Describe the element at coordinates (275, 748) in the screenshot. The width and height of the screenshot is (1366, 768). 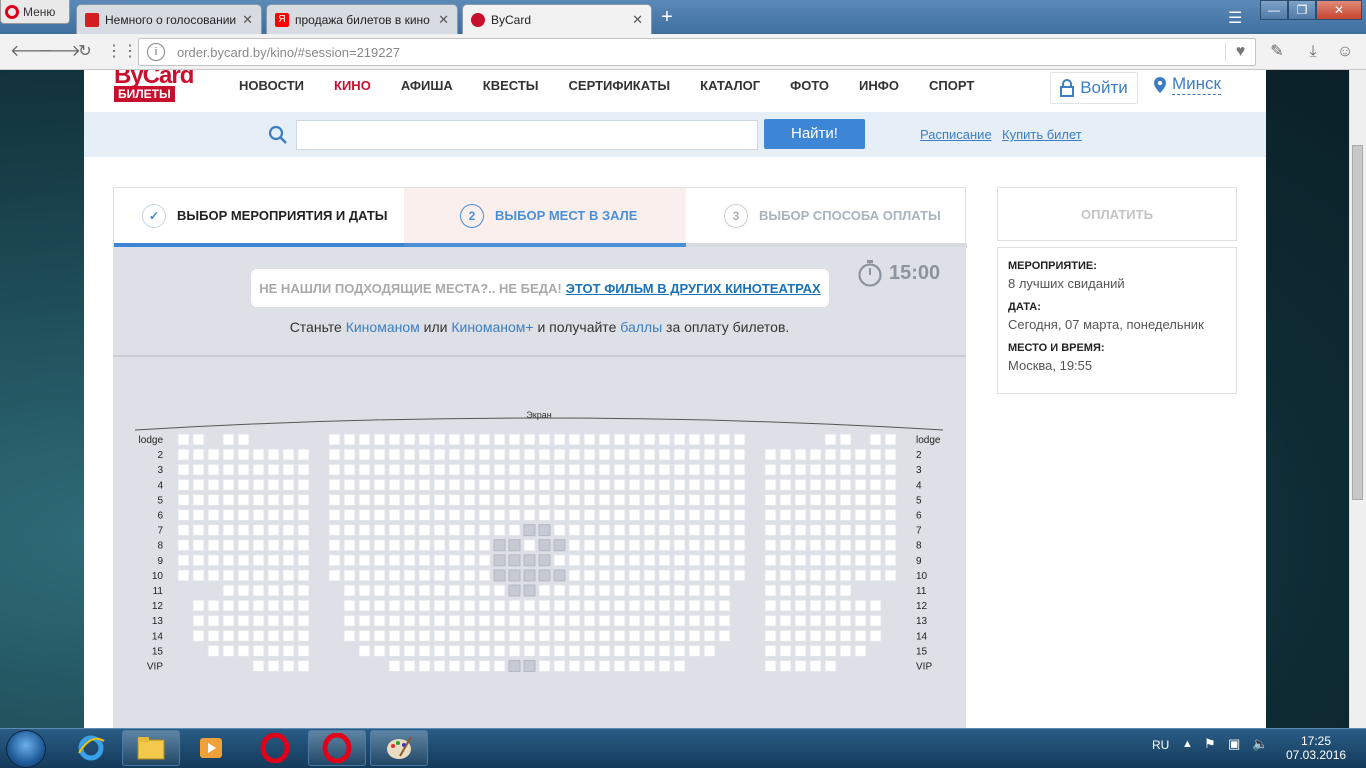
I see `opera-taskbar-icon` at that location.